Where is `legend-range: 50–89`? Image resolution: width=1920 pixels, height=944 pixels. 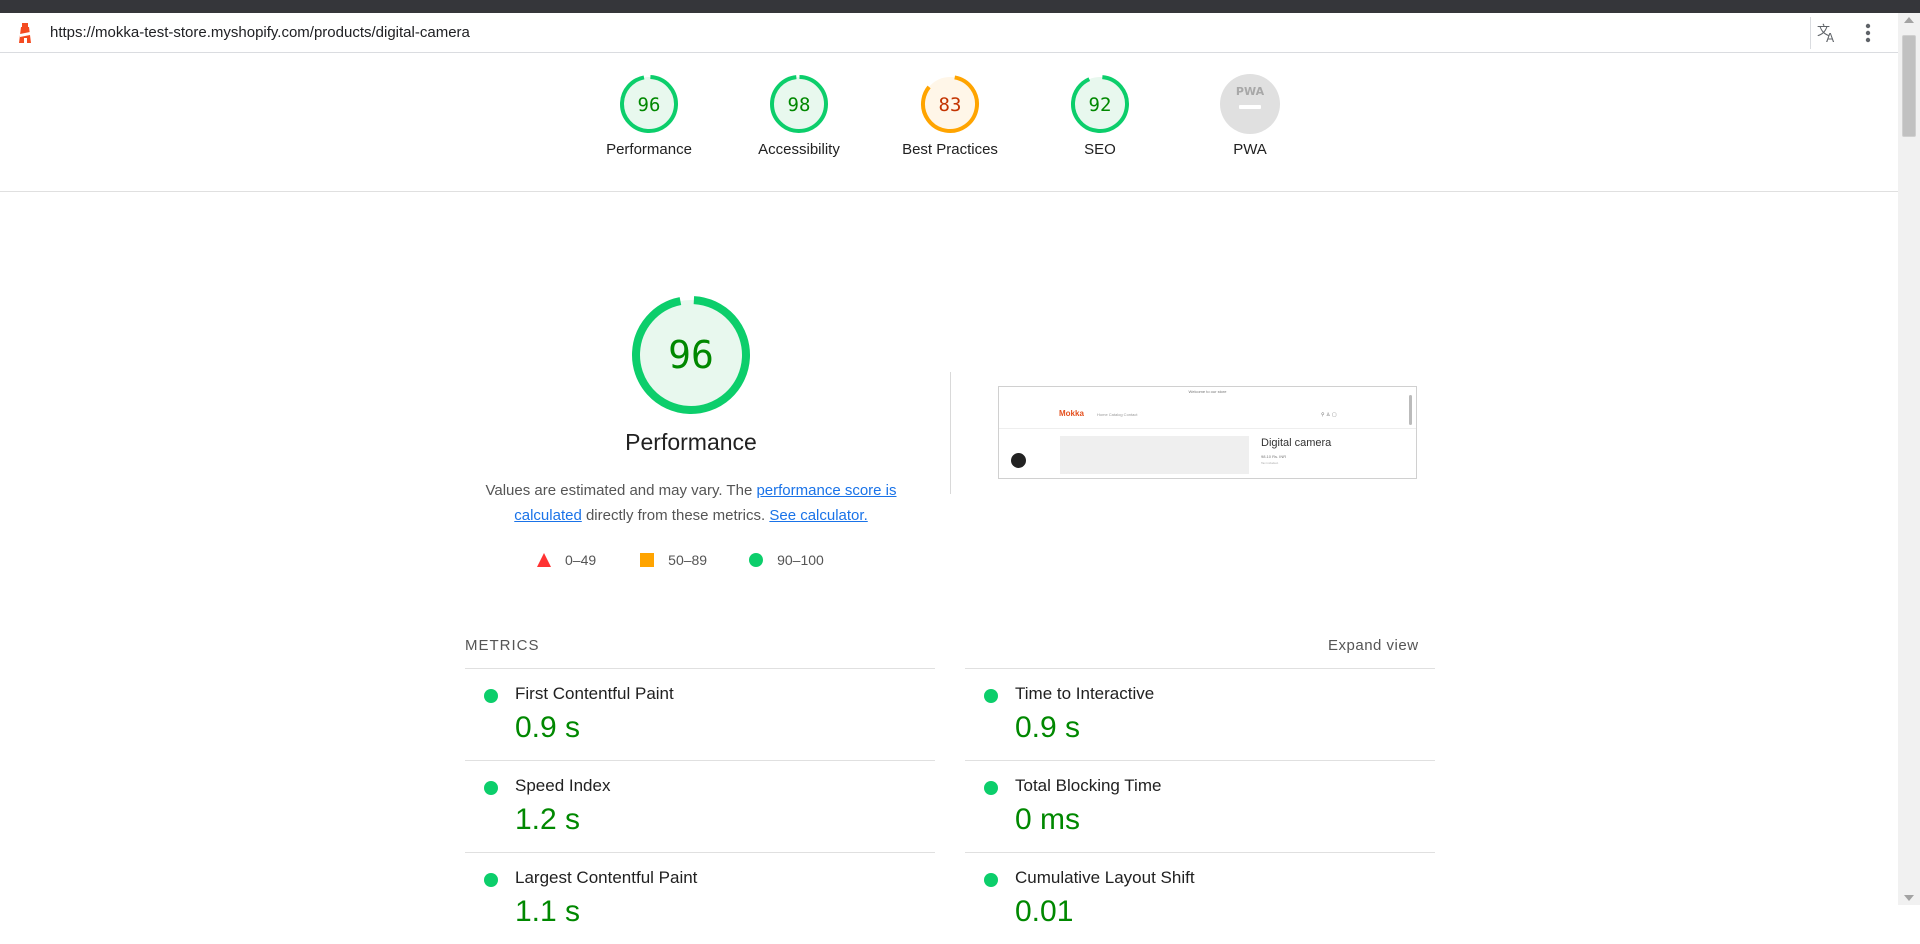
legend-range: 50–89 is located at coordinates (688, 560).